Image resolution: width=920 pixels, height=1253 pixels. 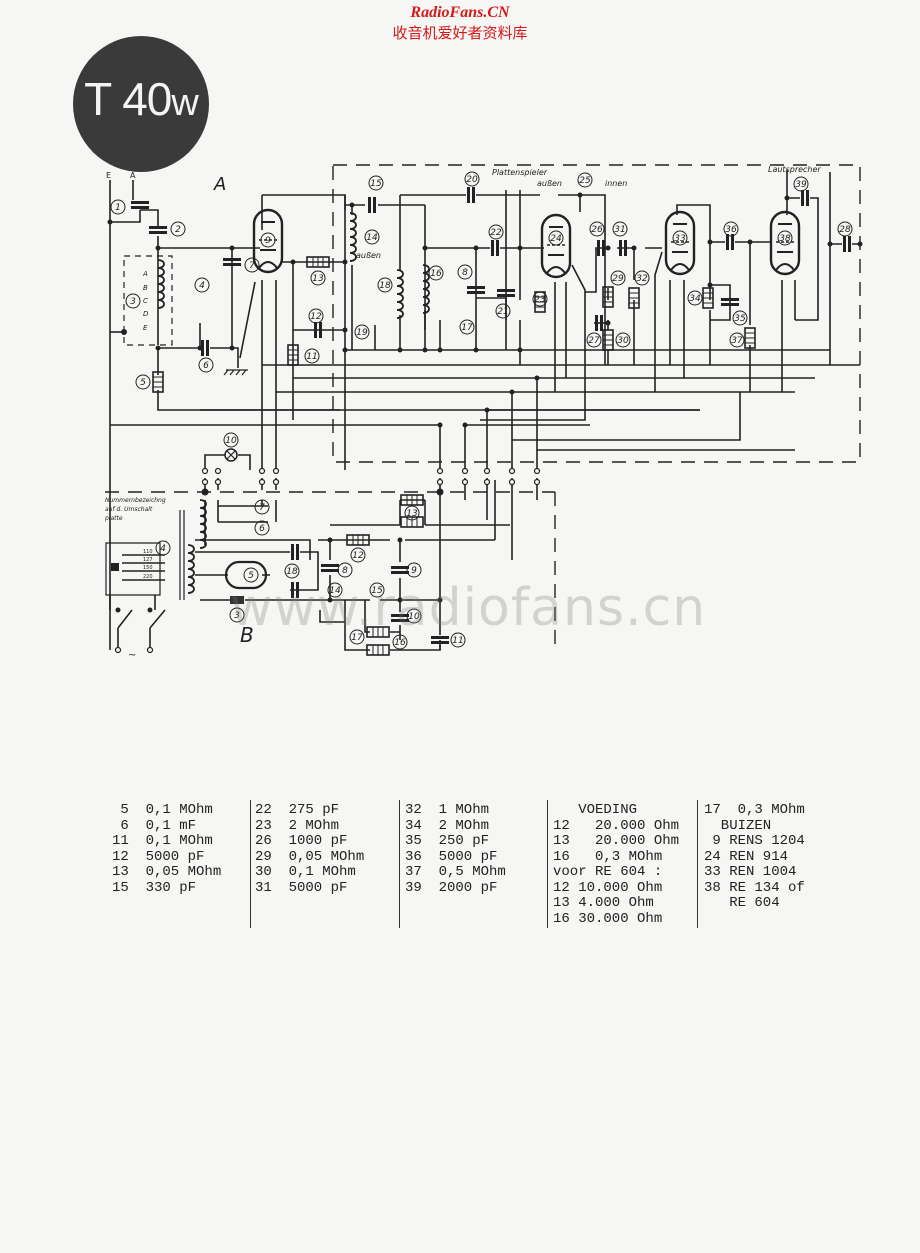 What do you see at coordinates (145, 301) in the screenshot?
I see `coil-tap-c: C` at bounding box center [145, 301].